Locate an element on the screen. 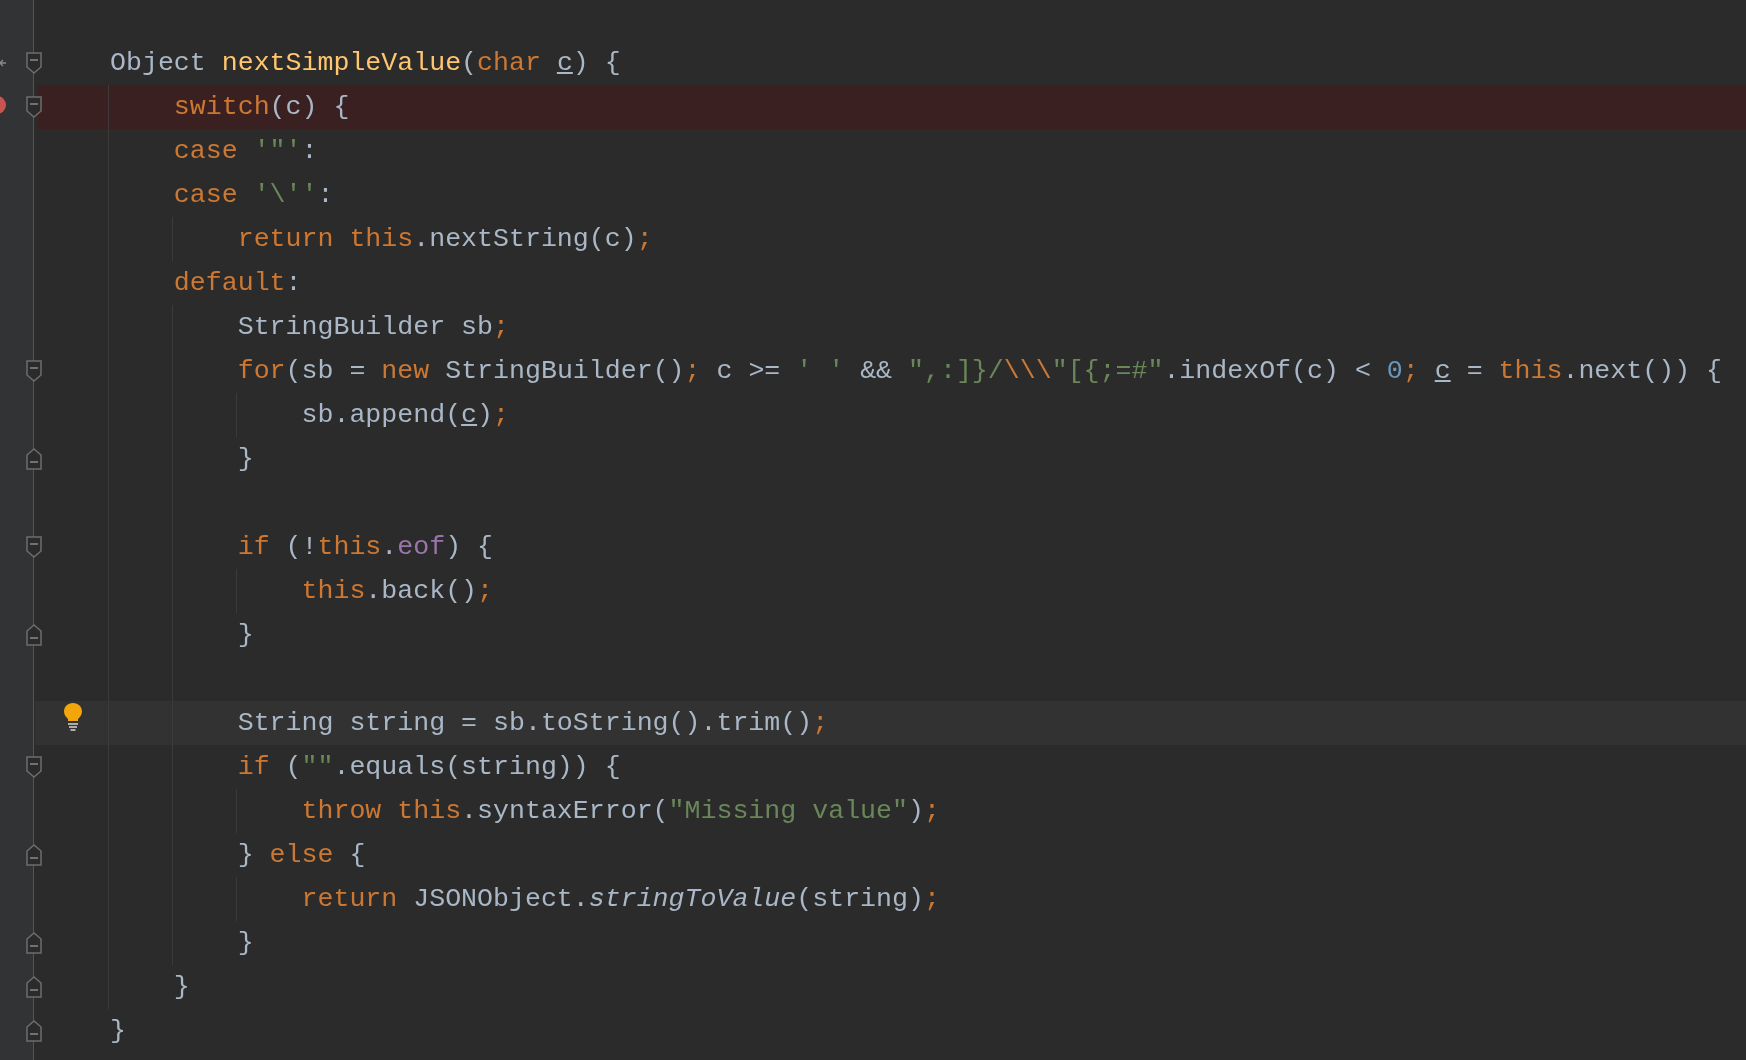 This screenshot has height=1060, width=1746. code-line: default: is located at coordinates (237, 283).